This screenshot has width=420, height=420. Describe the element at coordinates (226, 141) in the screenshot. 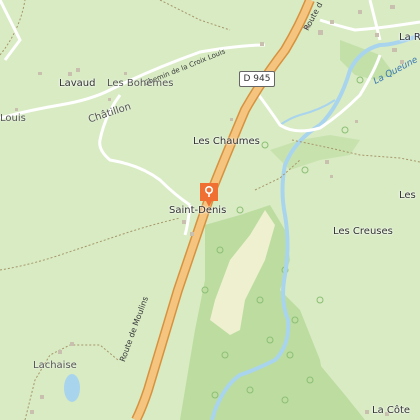

I see `place-label-les-chaumes: Les Chaumes` at that location.